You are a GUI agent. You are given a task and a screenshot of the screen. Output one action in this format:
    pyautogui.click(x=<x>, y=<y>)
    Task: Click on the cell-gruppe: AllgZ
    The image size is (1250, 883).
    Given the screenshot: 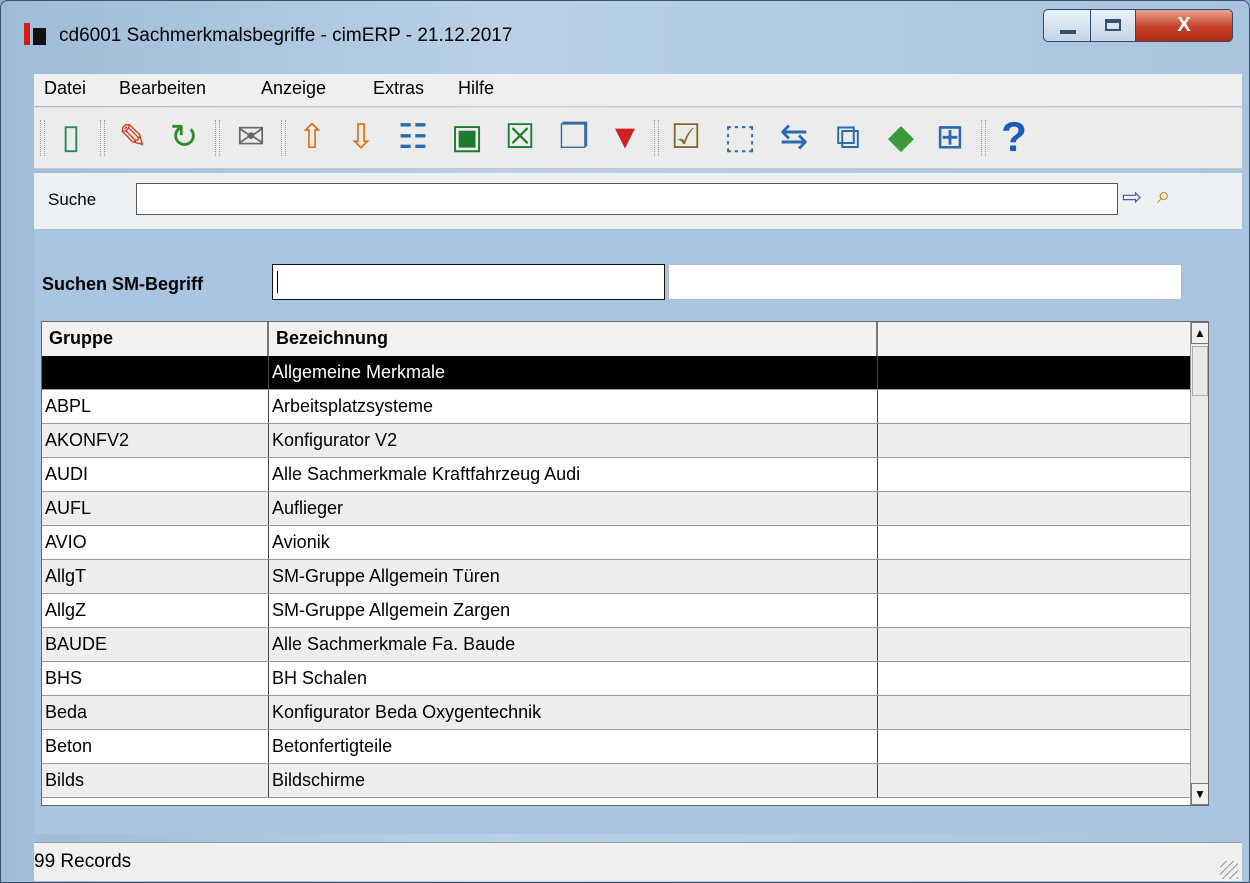 What is the action you would take?
    pyautogui.click(x=155, y=610)
    